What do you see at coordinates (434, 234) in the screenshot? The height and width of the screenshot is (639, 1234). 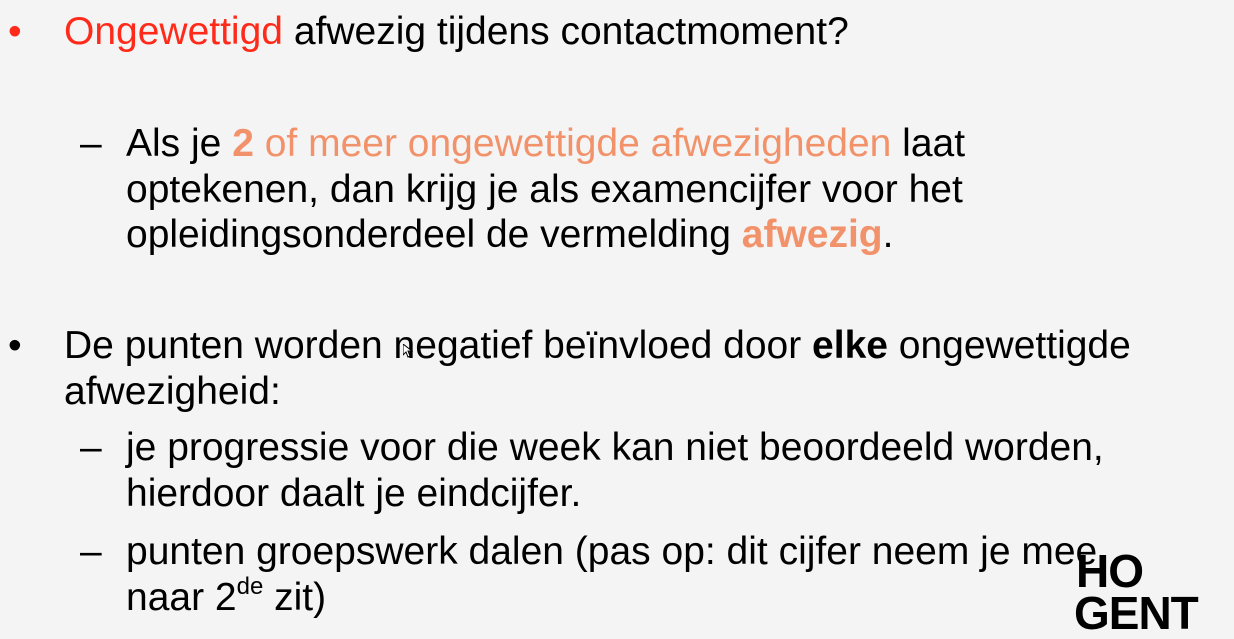 I see `text-fragment: opleidingsonderdeel de vermelding` at bounding box center [434, 234].